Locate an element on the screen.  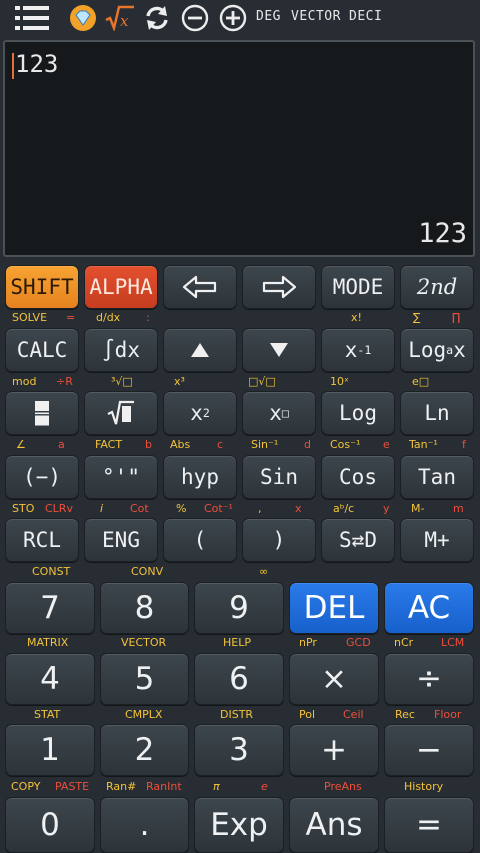
ans-key: Ans is located at coordinates (334, 825).